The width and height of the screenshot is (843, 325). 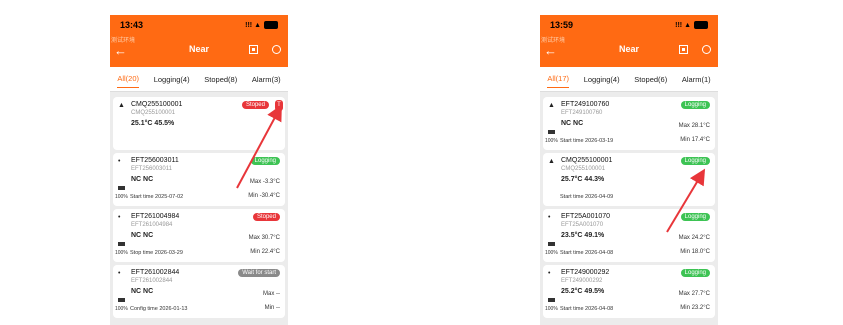 What do you see at coordinates (558, 79) in the screenshot?
I see `tab-all: All(17)` at bounding box center [558, 79].